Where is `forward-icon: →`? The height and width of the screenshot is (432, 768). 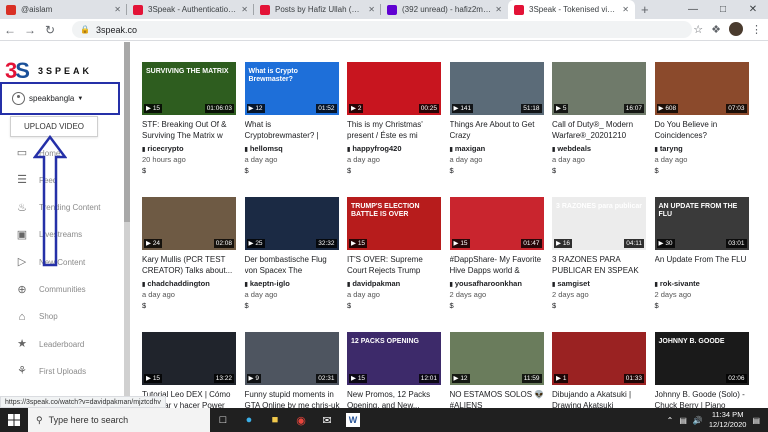
forward-icon: → is located at coordinates (30, 30).